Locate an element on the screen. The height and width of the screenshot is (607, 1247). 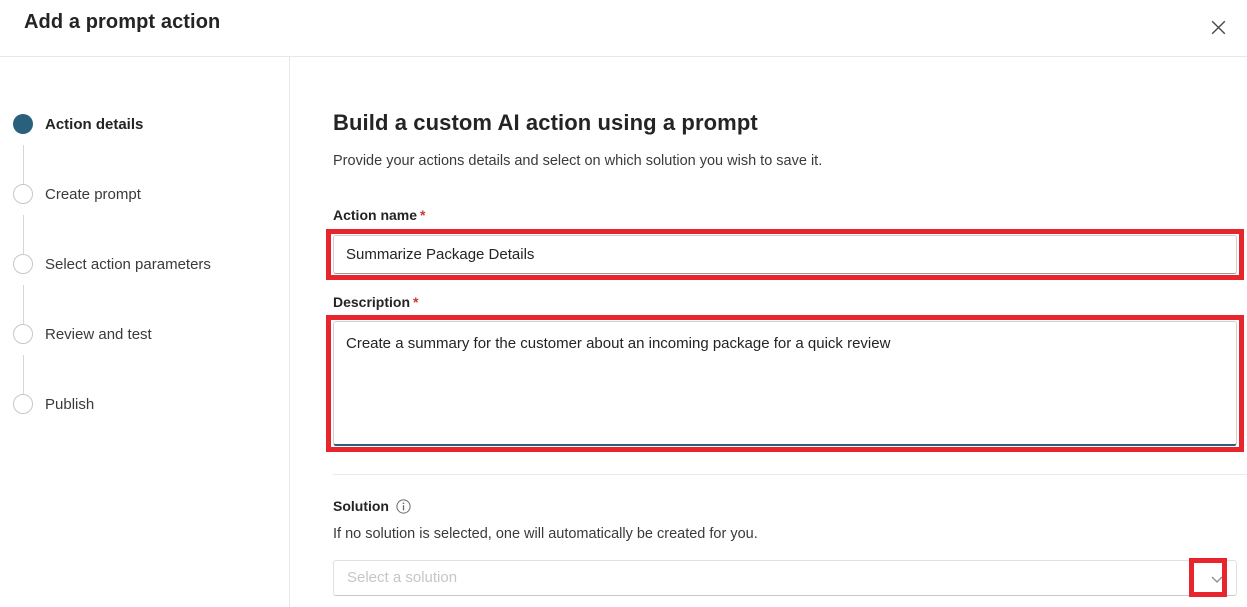
description-label-text: Description is located at coordinates (372, 302).